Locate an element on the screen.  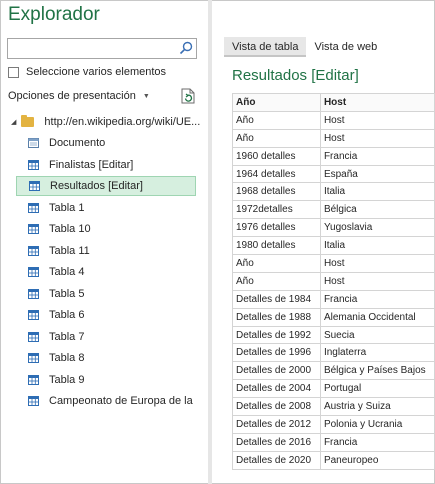
table-row: 1968 detalles Italia is located at coordinates (333, 192).